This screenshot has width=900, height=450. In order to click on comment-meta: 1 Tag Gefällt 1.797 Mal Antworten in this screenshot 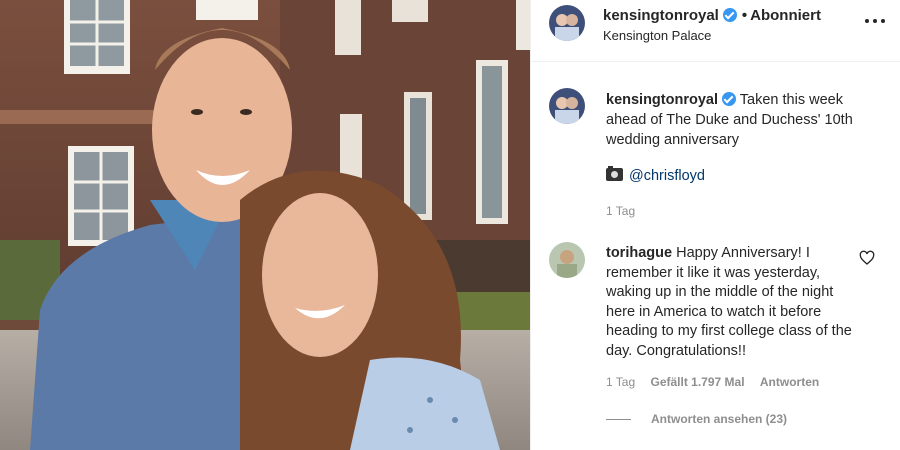, I will do `click(718, 382)`.